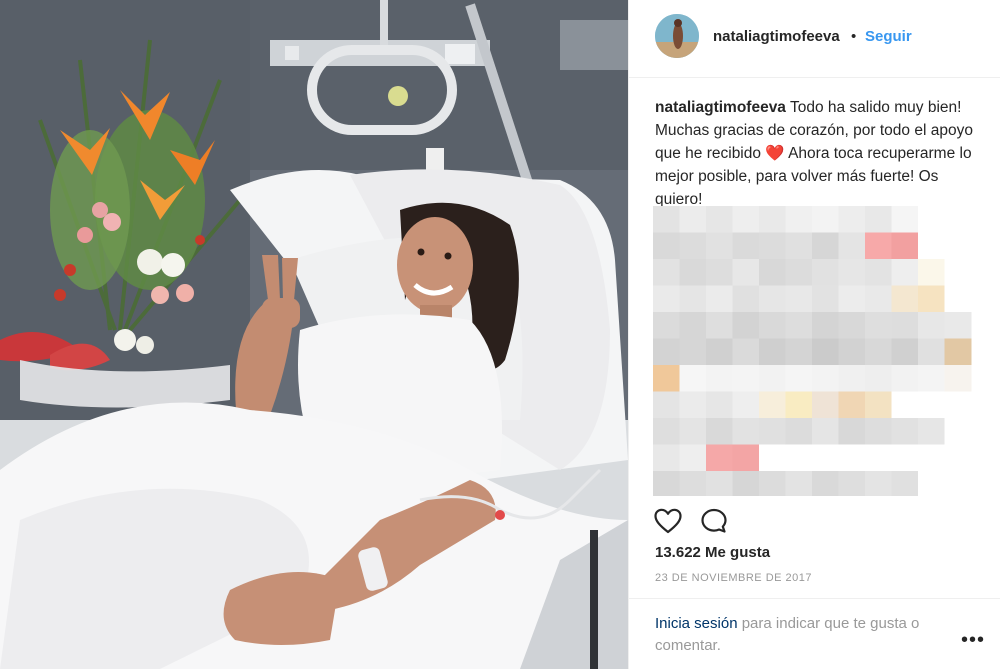  Describe the element at coordinates (734, 578) in the screenshot. I see `post-date: 23 DE NOVIEMBRE DE 2017` at that location.